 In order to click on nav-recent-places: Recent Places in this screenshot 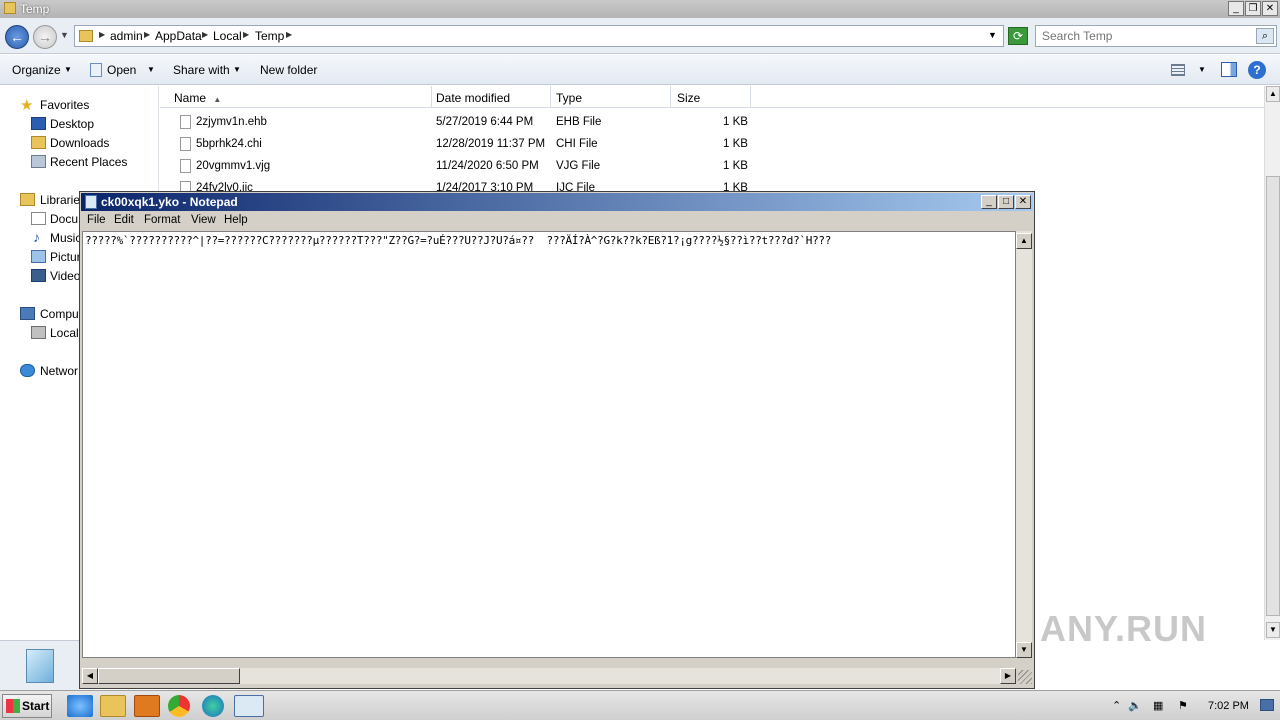, I will do `click(88, 162)`.